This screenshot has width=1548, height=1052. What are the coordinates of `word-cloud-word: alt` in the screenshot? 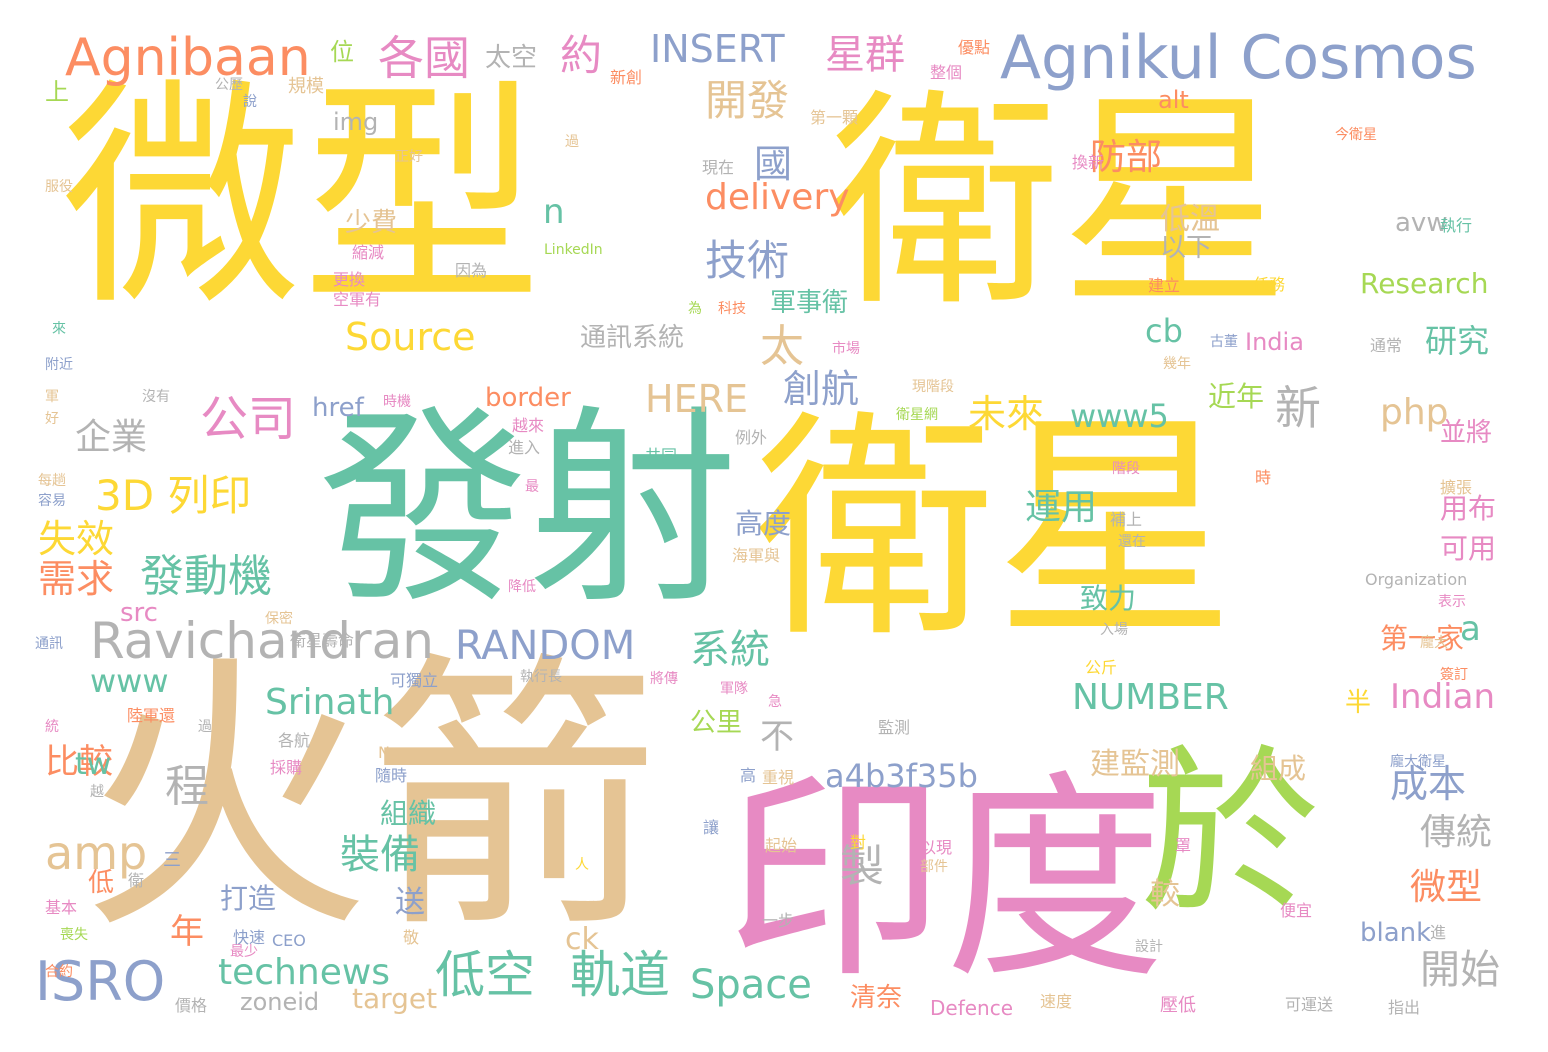 It's located at (1173, 100).